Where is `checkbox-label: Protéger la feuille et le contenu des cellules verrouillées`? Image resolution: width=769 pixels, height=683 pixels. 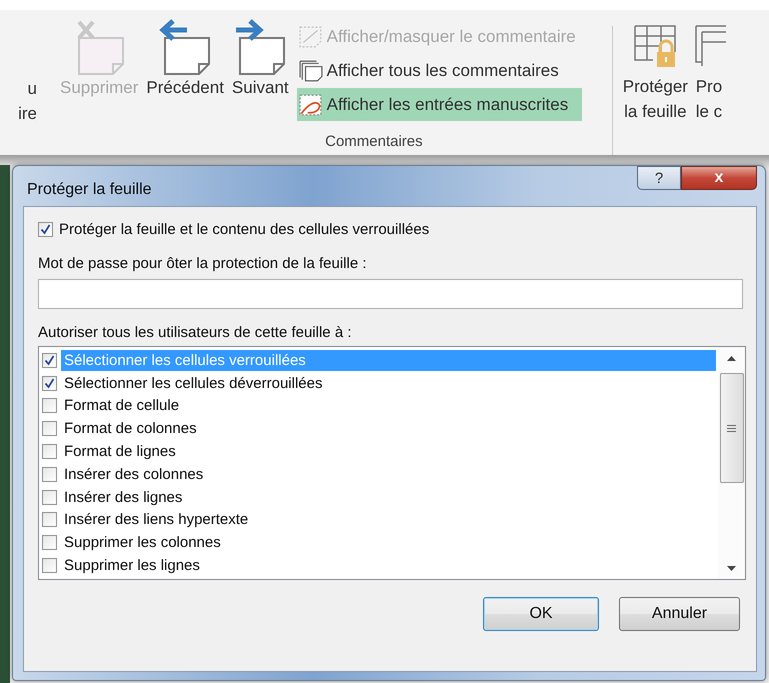
checkbox-label: Protéger la feuille et le contenu des cellules verrouillées is located at coordinates (244, 229).